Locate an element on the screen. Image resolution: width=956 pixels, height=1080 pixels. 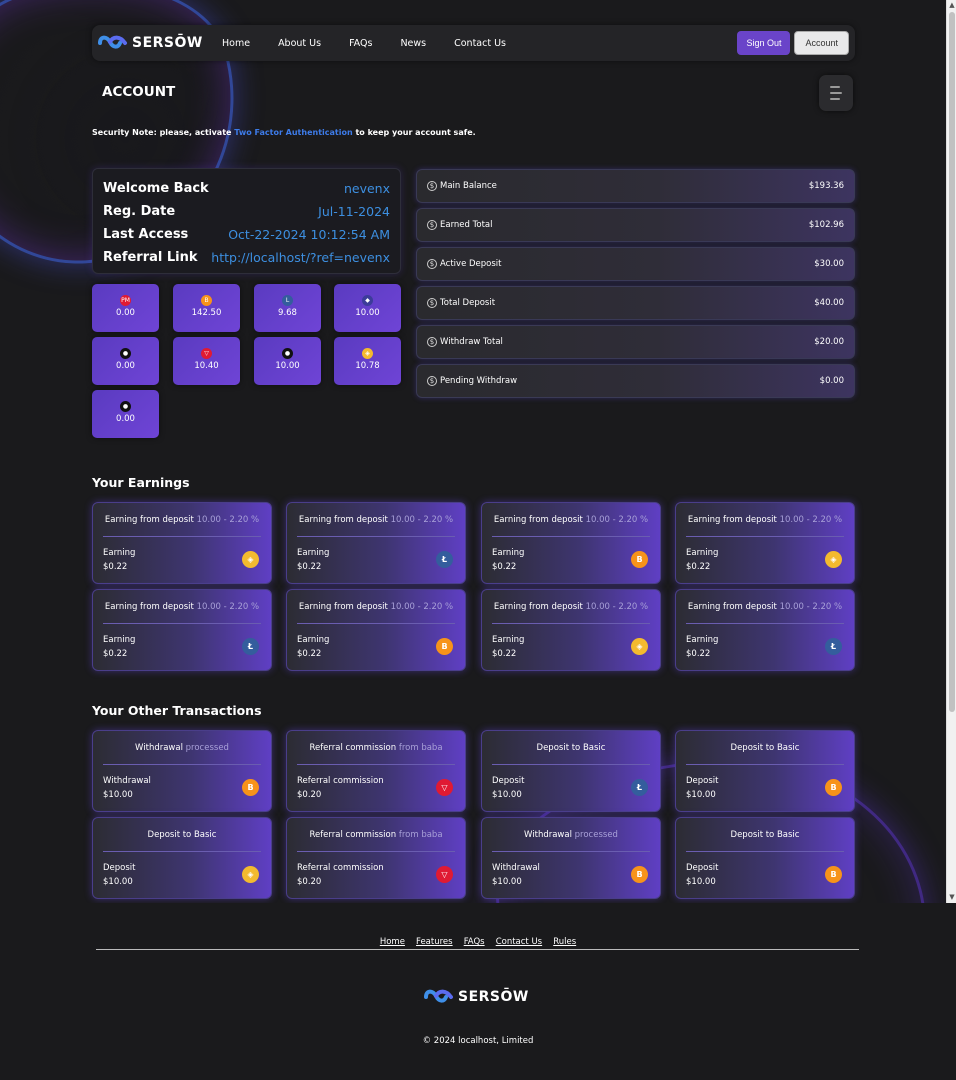
menu-toggle-button is located at coordinates (836, 93).